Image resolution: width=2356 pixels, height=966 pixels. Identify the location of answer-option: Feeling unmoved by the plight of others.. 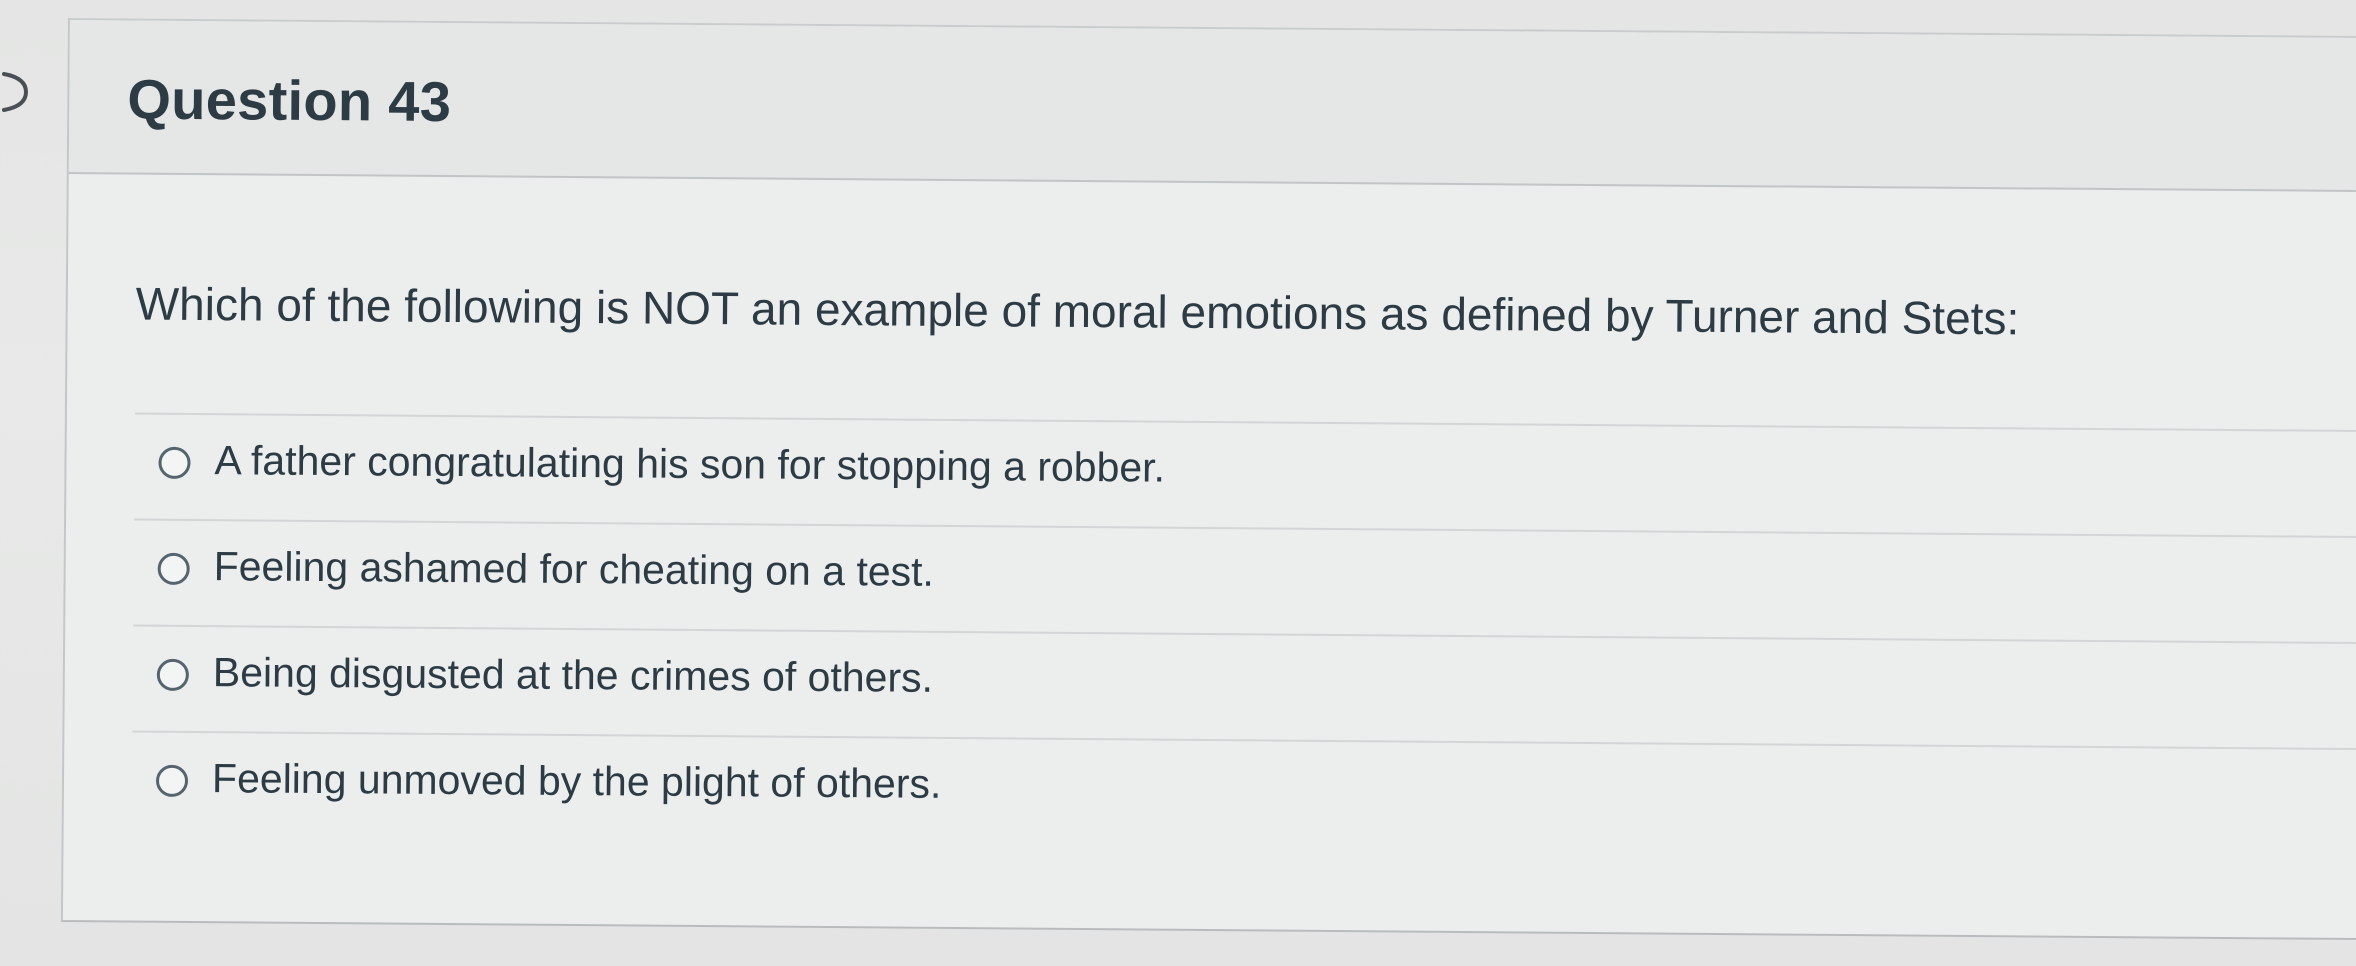
(1244, 794).